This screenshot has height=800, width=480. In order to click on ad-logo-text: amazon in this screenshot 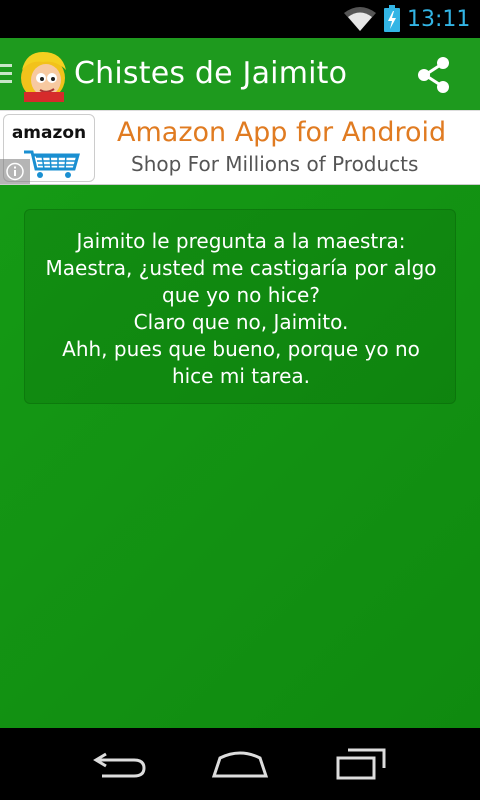, I will do `click(49, 133)`.